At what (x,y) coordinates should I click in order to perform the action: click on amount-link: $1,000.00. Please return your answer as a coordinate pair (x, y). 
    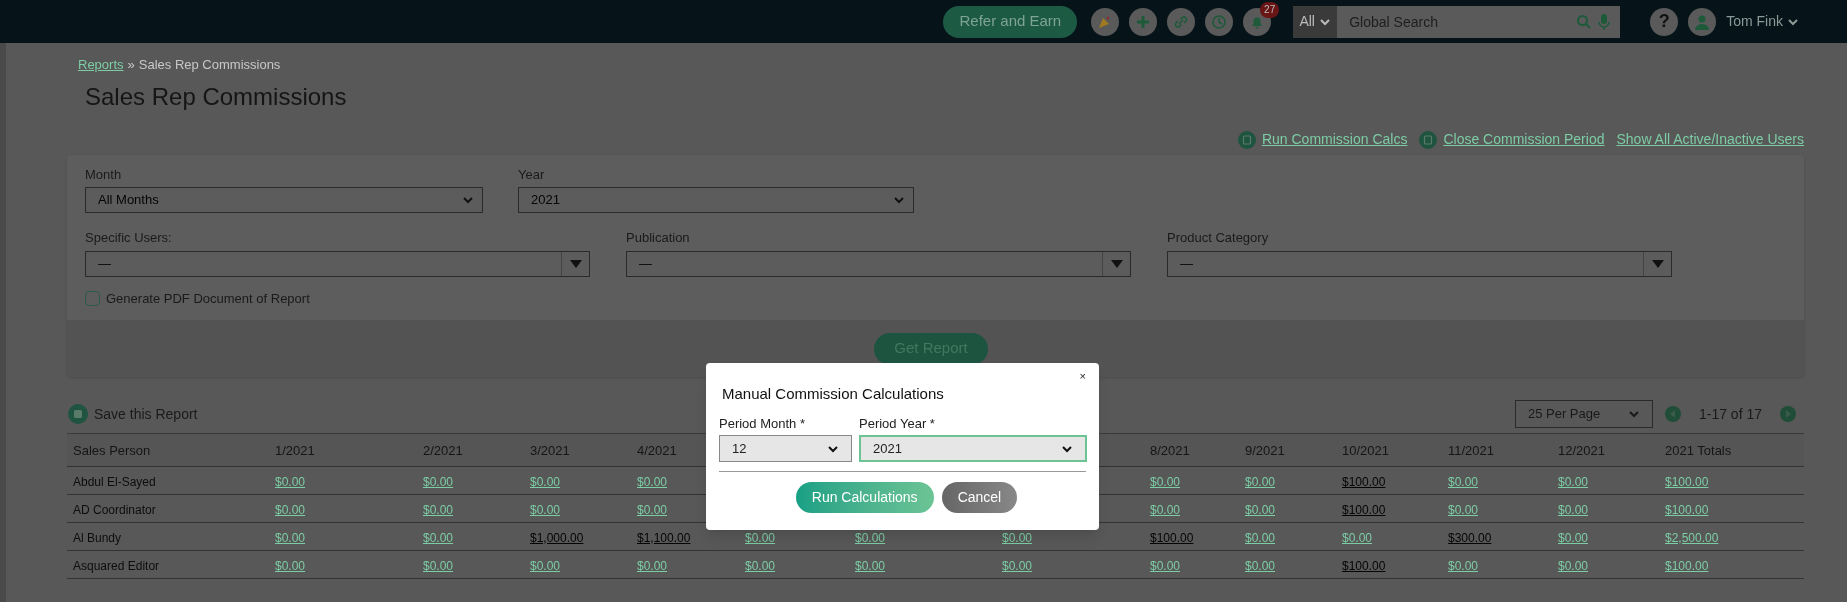
    Looking at the image, I should click on (557, 537).